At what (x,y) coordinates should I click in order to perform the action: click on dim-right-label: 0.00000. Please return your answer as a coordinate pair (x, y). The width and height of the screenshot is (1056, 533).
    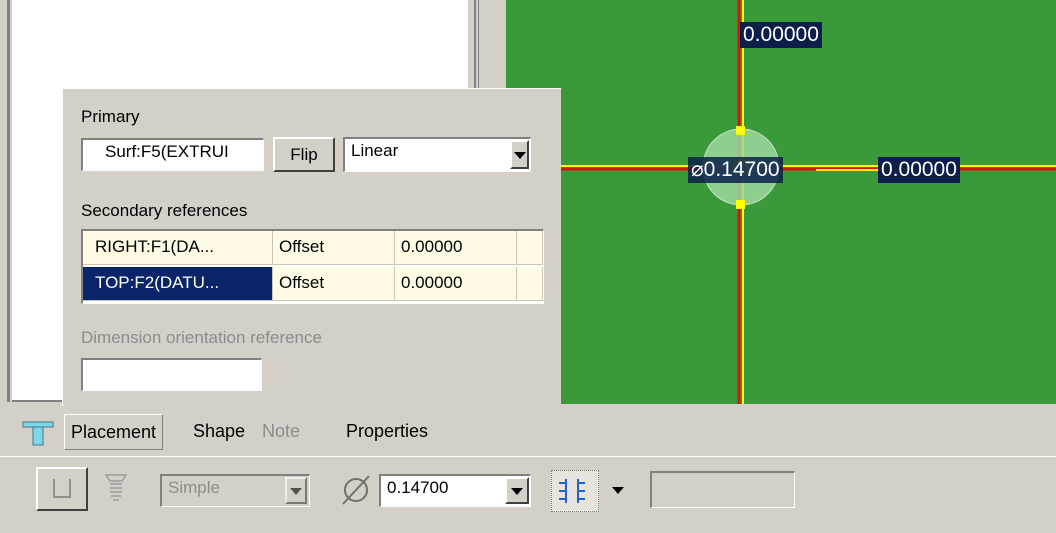
    Looking at the image, I should click on (919, 170).